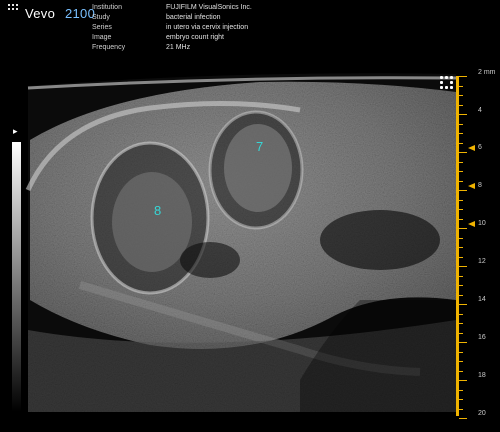 This screenshot has width=500, height=432. I want to click on embryo-body-right, so click(258, 168).